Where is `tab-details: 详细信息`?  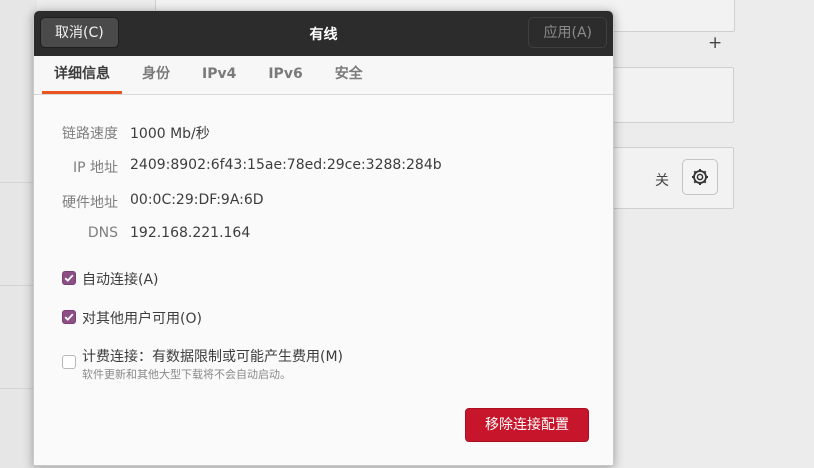 tab-details: 详细信息 is located at coordinates (82, 75).